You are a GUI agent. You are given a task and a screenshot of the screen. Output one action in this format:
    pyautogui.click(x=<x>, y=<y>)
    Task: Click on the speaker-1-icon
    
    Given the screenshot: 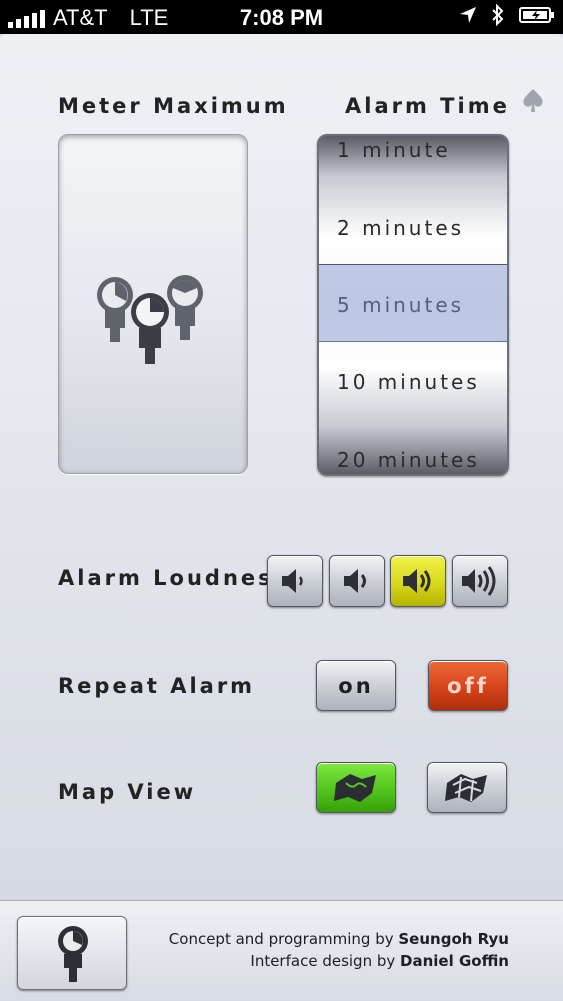 What is the action you would take?
    pyautogui.click(x=292, y=581)
    